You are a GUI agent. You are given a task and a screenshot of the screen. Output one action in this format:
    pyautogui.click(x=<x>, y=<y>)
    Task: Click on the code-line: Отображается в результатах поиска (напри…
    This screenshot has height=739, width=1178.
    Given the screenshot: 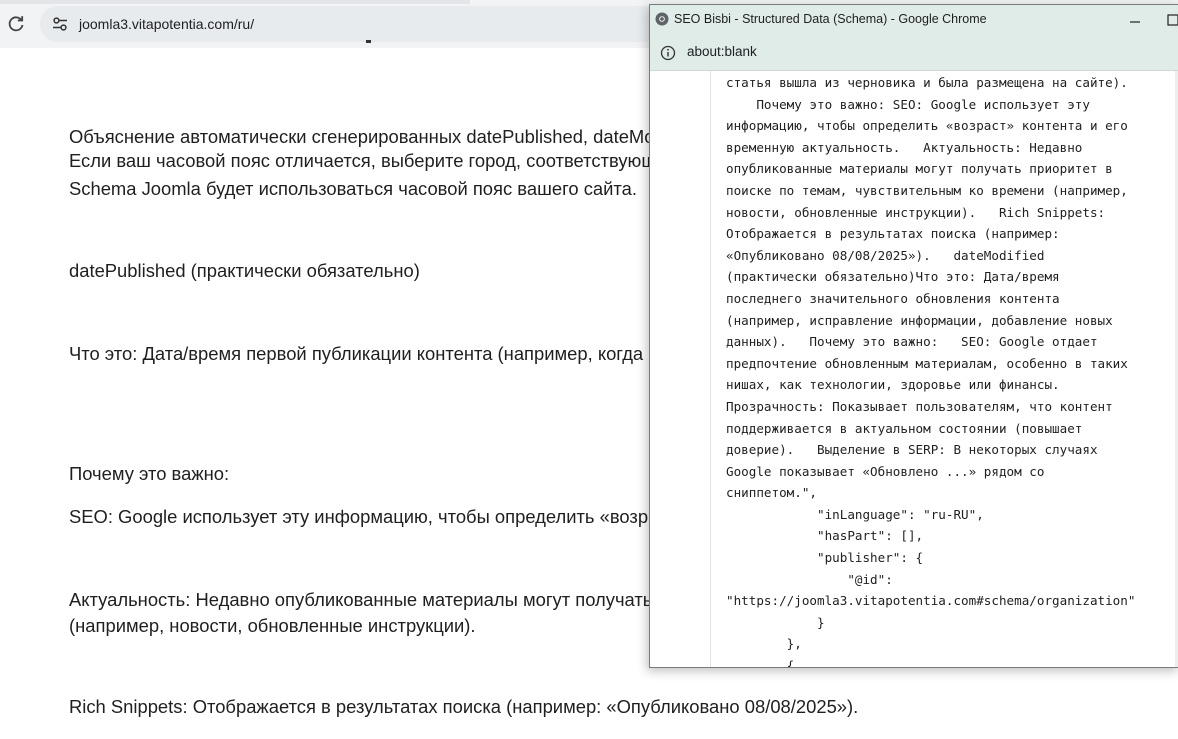 What is the action you would take?
    pyautogui.click(x=893, y=234)
    